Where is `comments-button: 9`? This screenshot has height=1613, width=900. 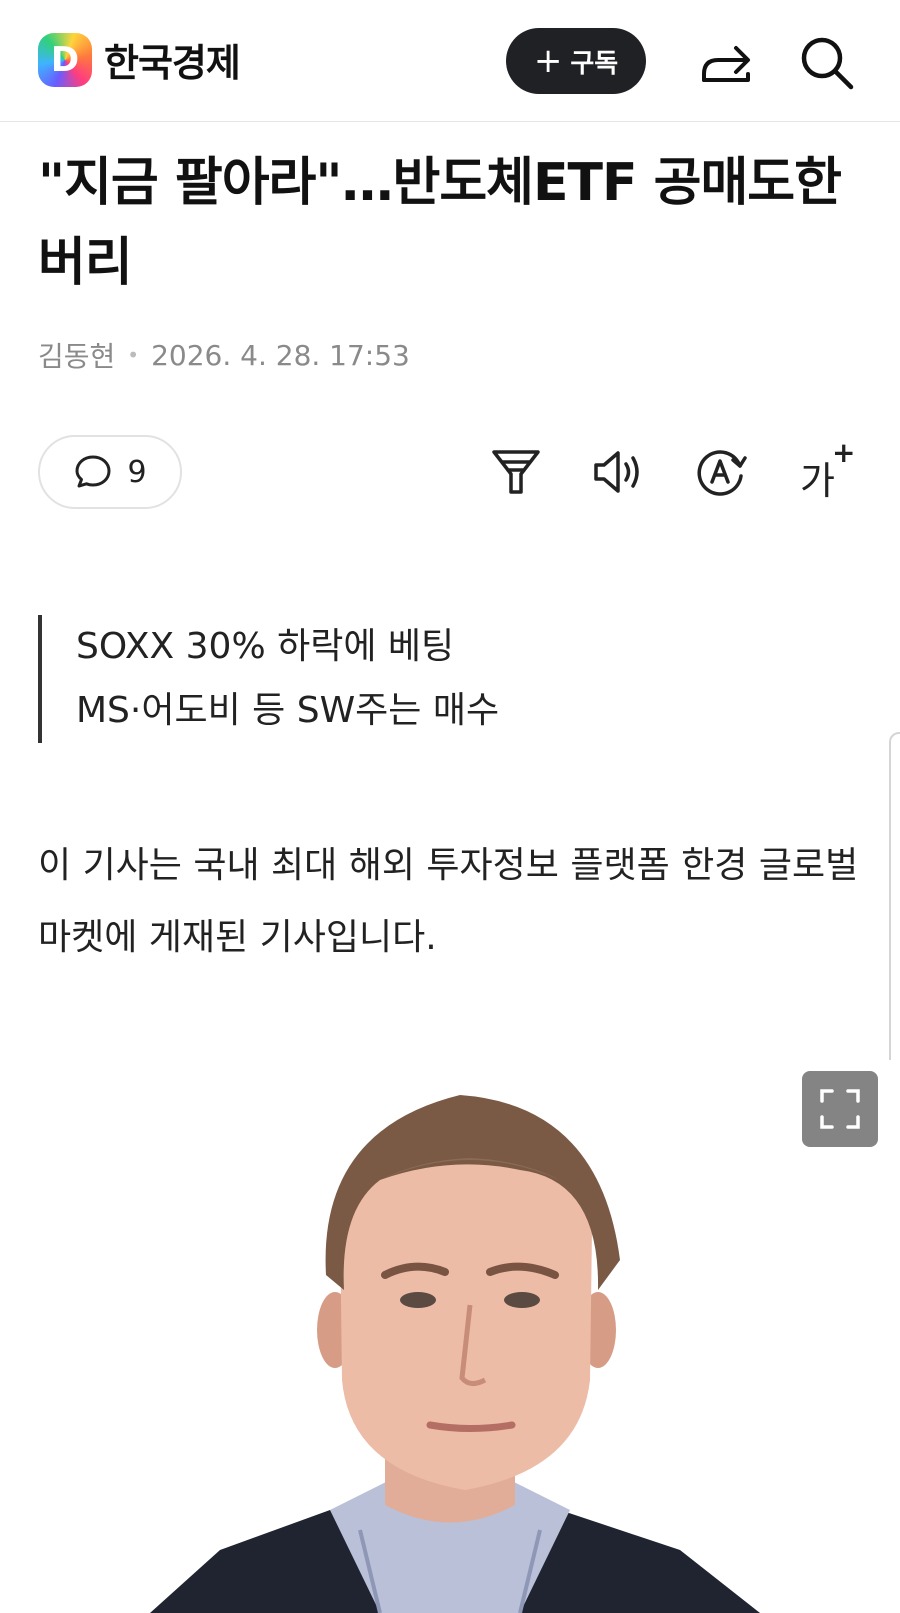 comments-button: 9 is located at coordinates (110, 472).